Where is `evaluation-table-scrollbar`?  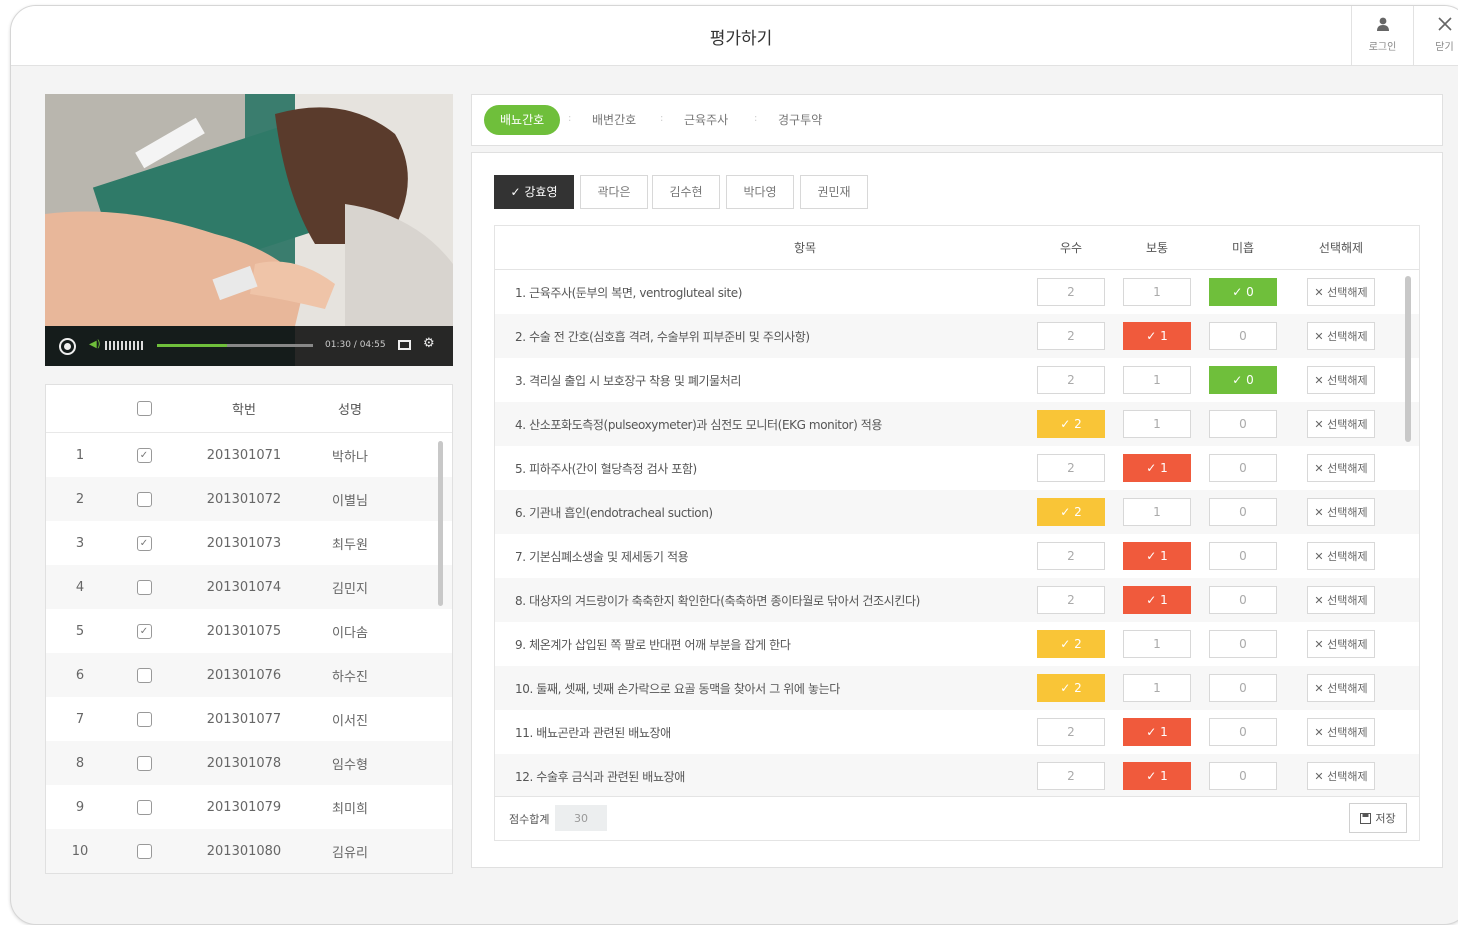 evaluation-table-scrollbar is located at coordinates (1408, 359).